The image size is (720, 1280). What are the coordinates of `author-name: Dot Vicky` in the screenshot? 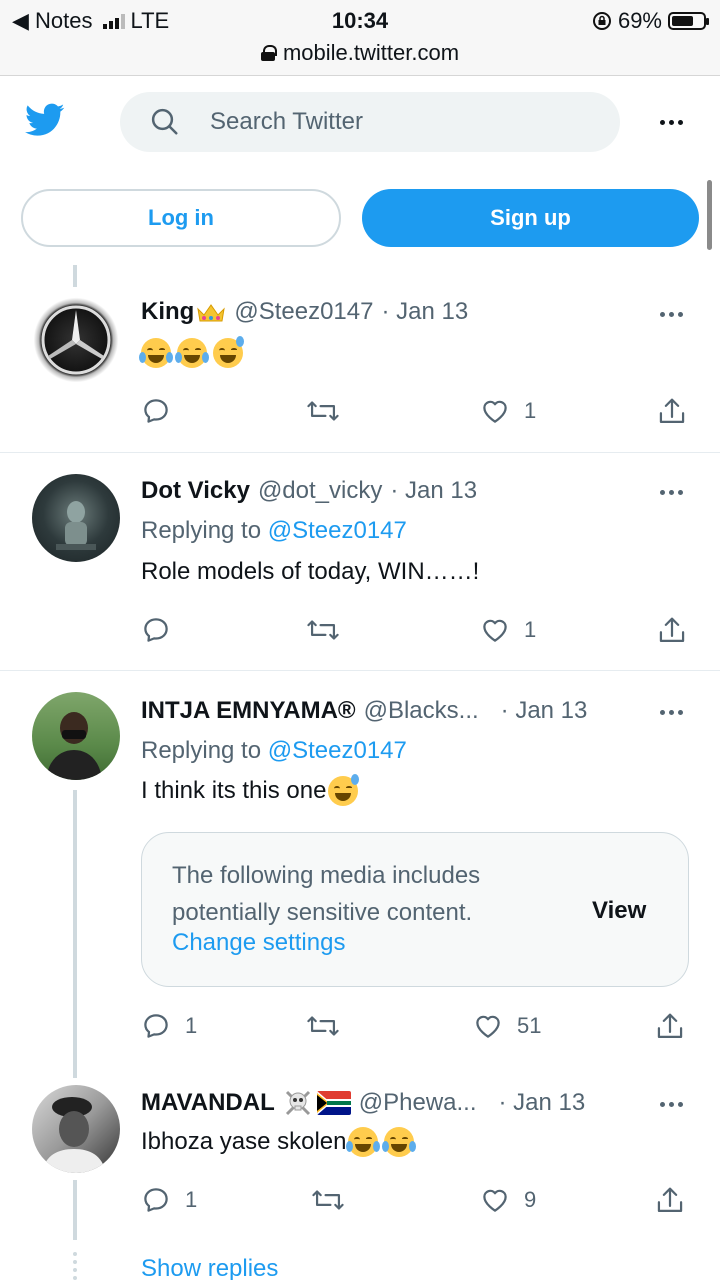 It's located at (195, 491).